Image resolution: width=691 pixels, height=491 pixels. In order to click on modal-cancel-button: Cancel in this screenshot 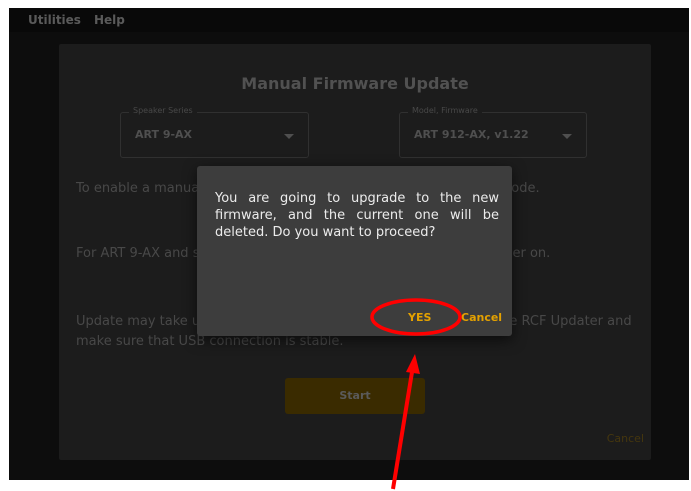, I will do `click(481, 317)`.